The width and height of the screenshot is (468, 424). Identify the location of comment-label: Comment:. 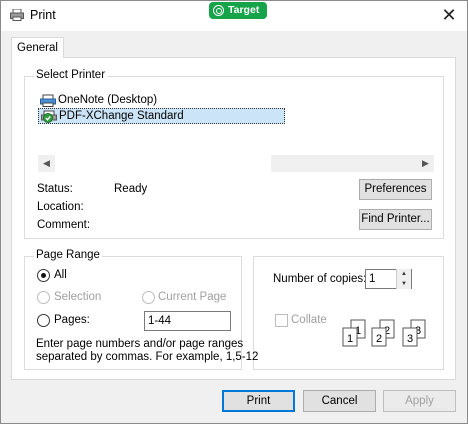
(64, 225).